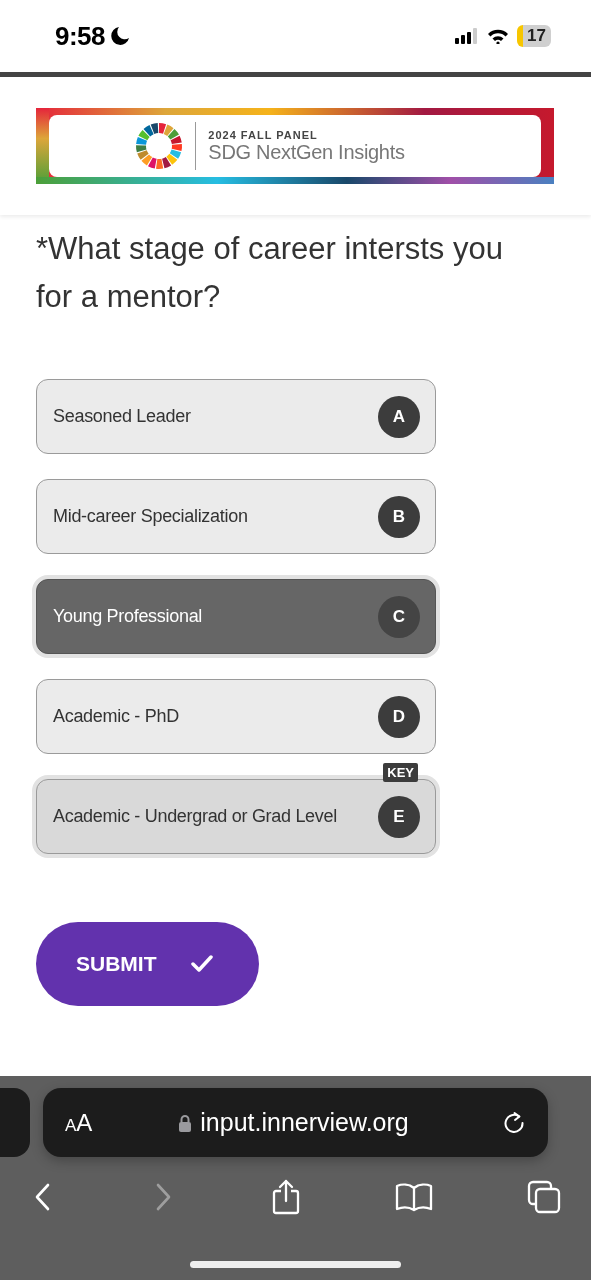 The width and height of the screenshot is (591, 1280). Describe the element at coordinates (399, 816) in the screenshot. I see `key-letter: E` at that location.